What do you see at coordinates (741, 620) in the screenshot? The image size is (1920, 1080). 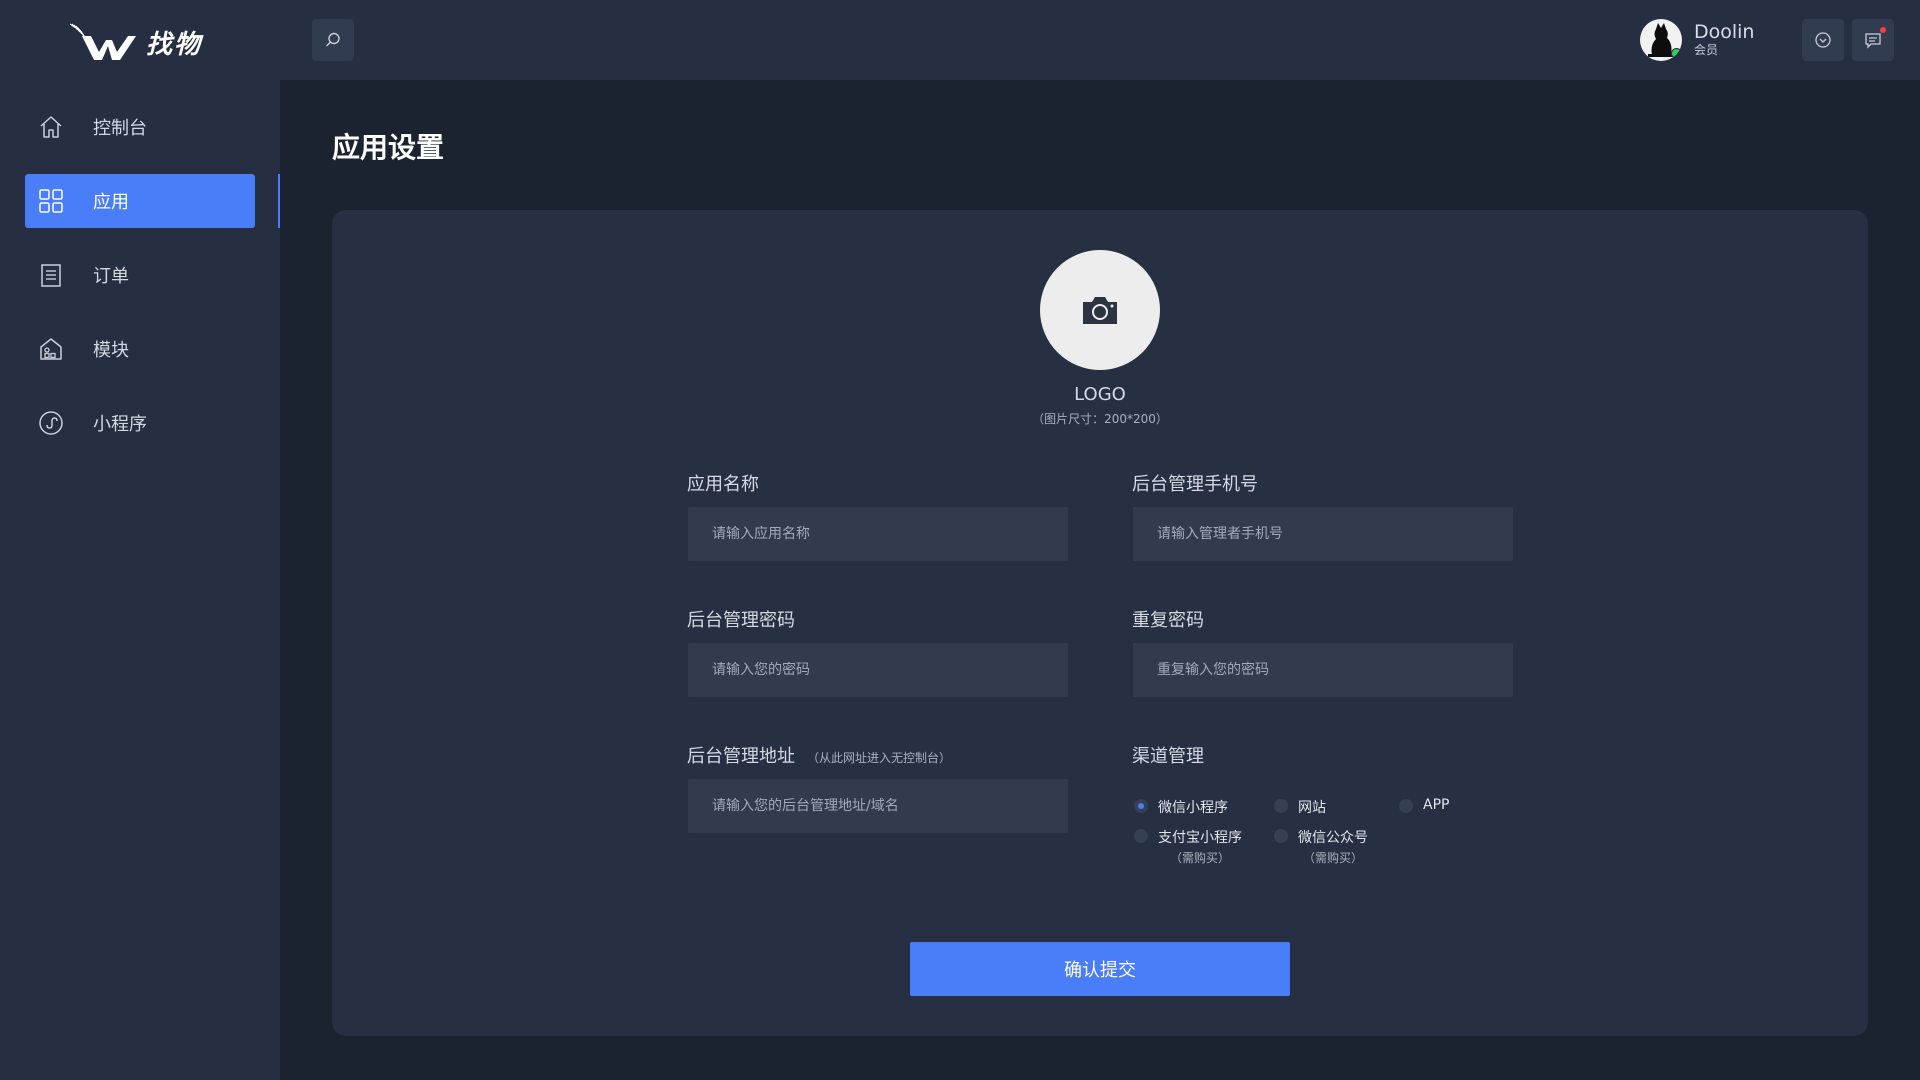 I see `admin-password-label: 后台管理密码` at bounding box center [741, 620].